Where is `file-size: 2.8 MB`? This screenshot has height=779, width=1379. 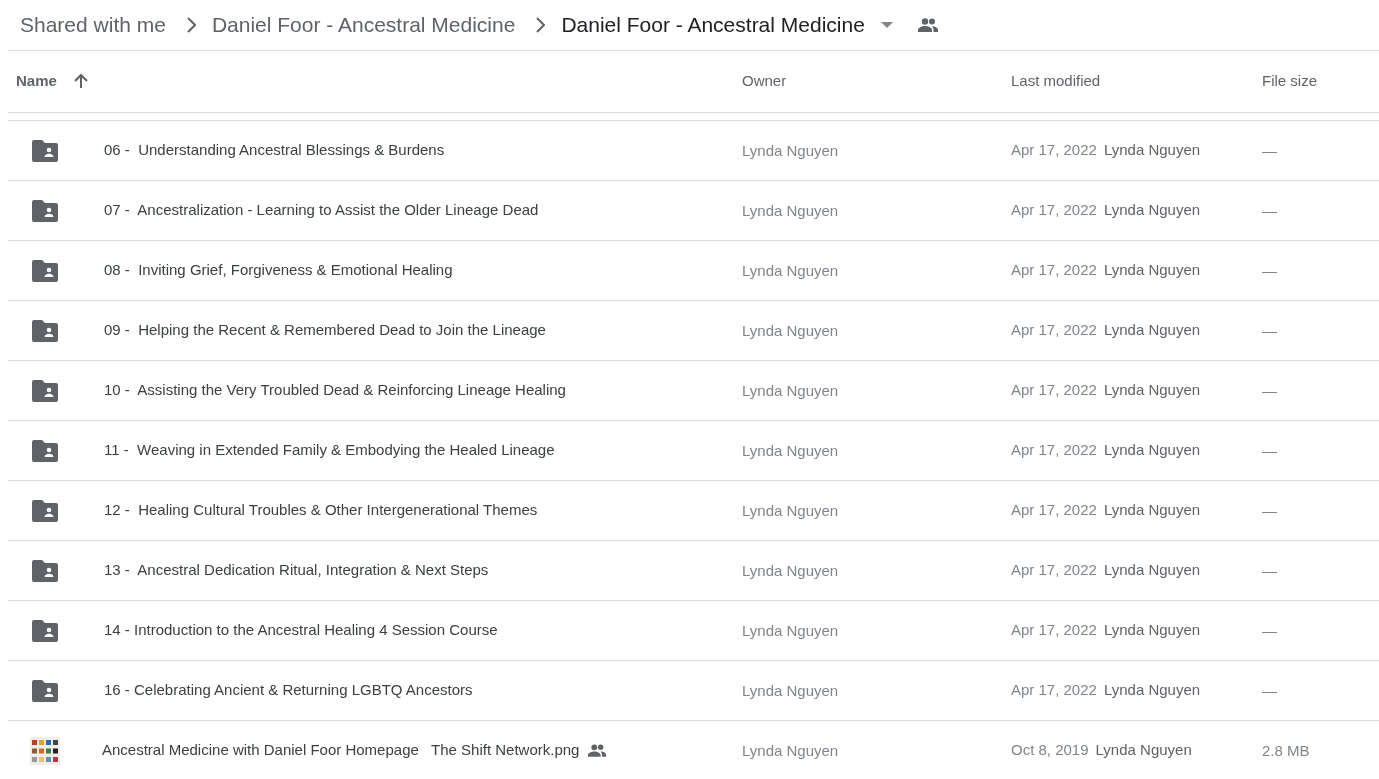 file-size: 2.8 MB is located at coordinates (1286, 750).